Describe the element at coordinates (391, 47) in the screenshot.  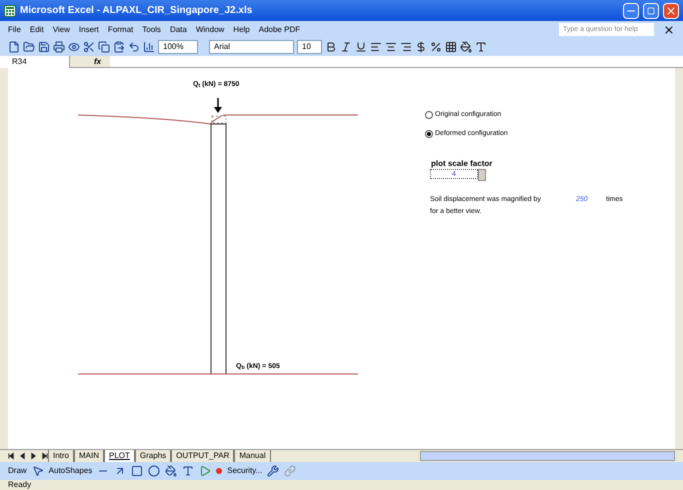
I see `align-center-icon` at that location.